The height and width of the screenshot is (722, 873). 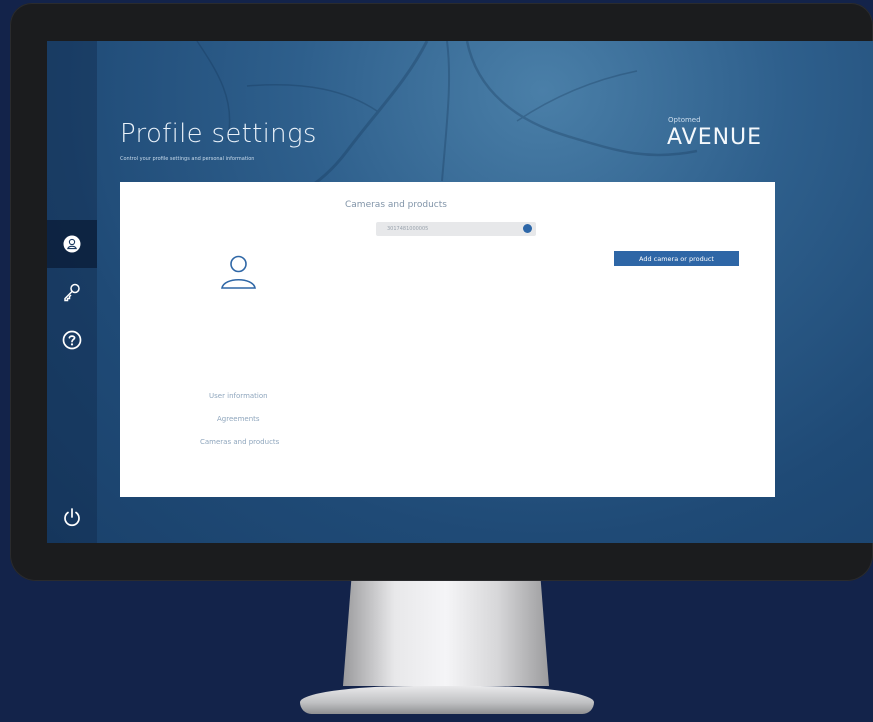 I want to click on profile-nav-user-information: User information, so click(x=238, y=396).